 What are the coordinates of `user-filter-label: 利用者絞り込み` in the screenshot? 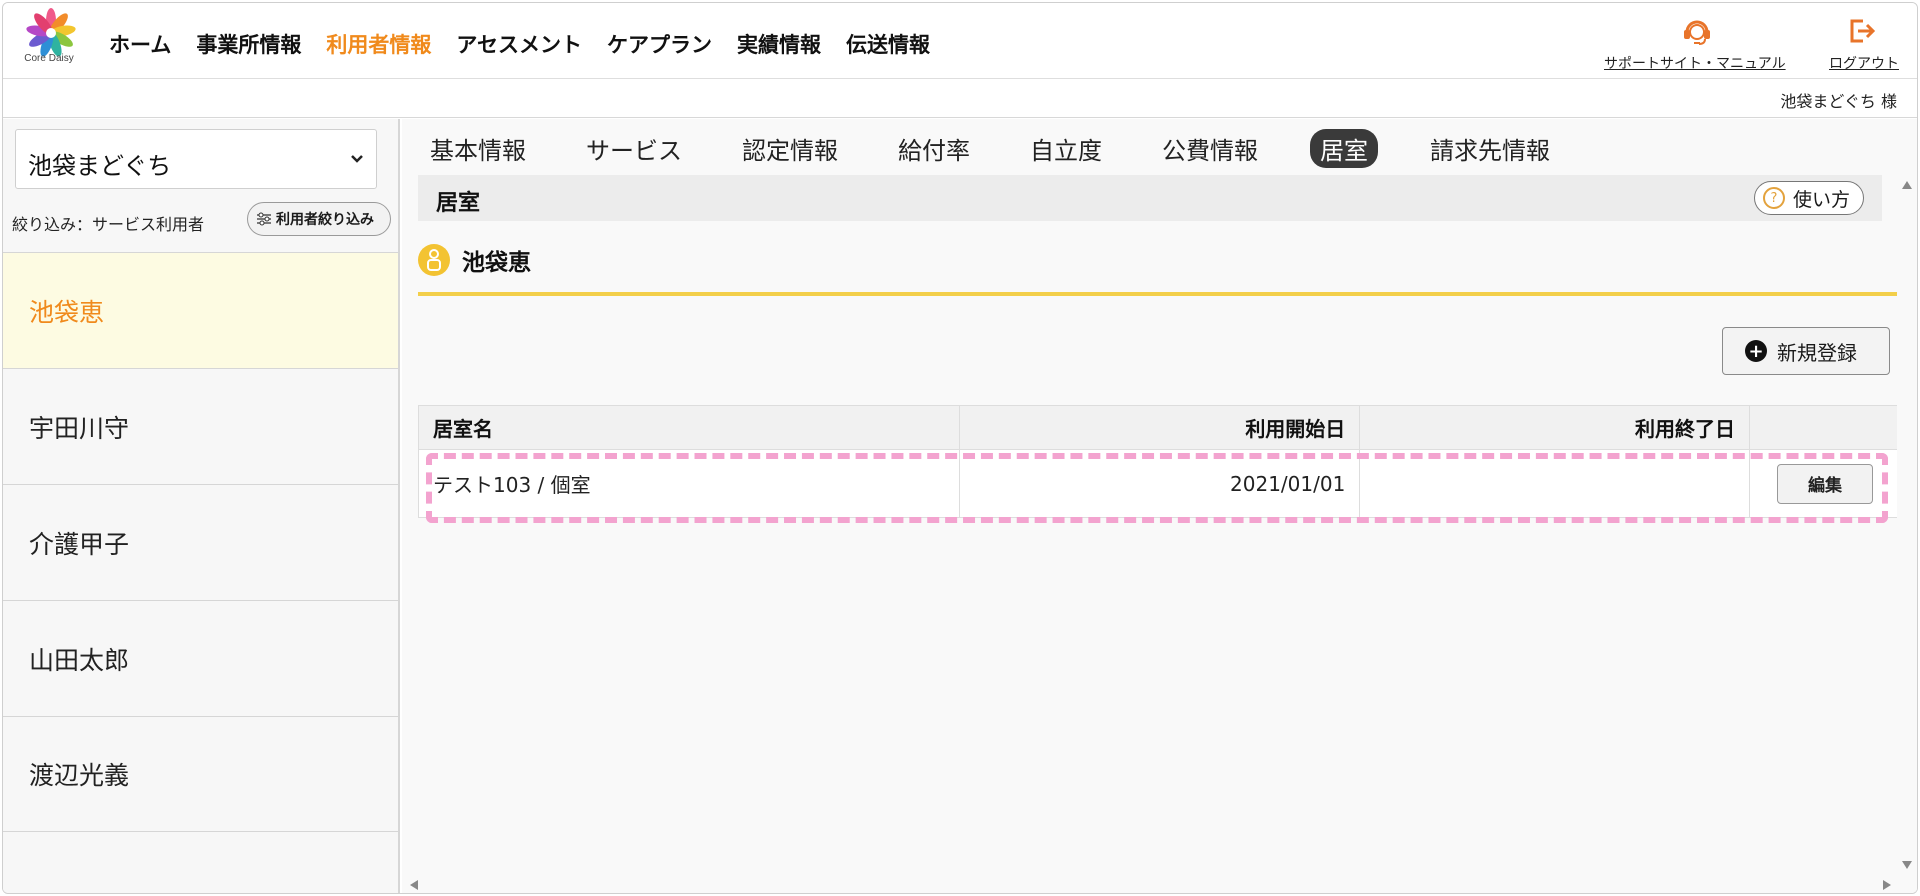 It's located at (325, 220).